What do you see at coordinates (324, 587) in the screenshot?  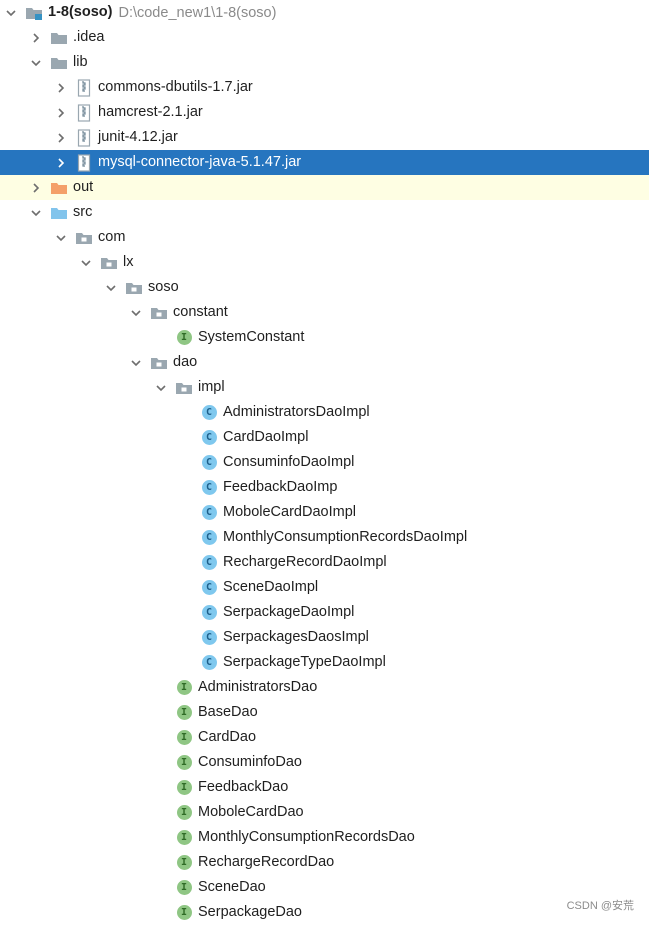 I see `tree-row: C SceneDaoImpl` at bounding box center [324, 587].